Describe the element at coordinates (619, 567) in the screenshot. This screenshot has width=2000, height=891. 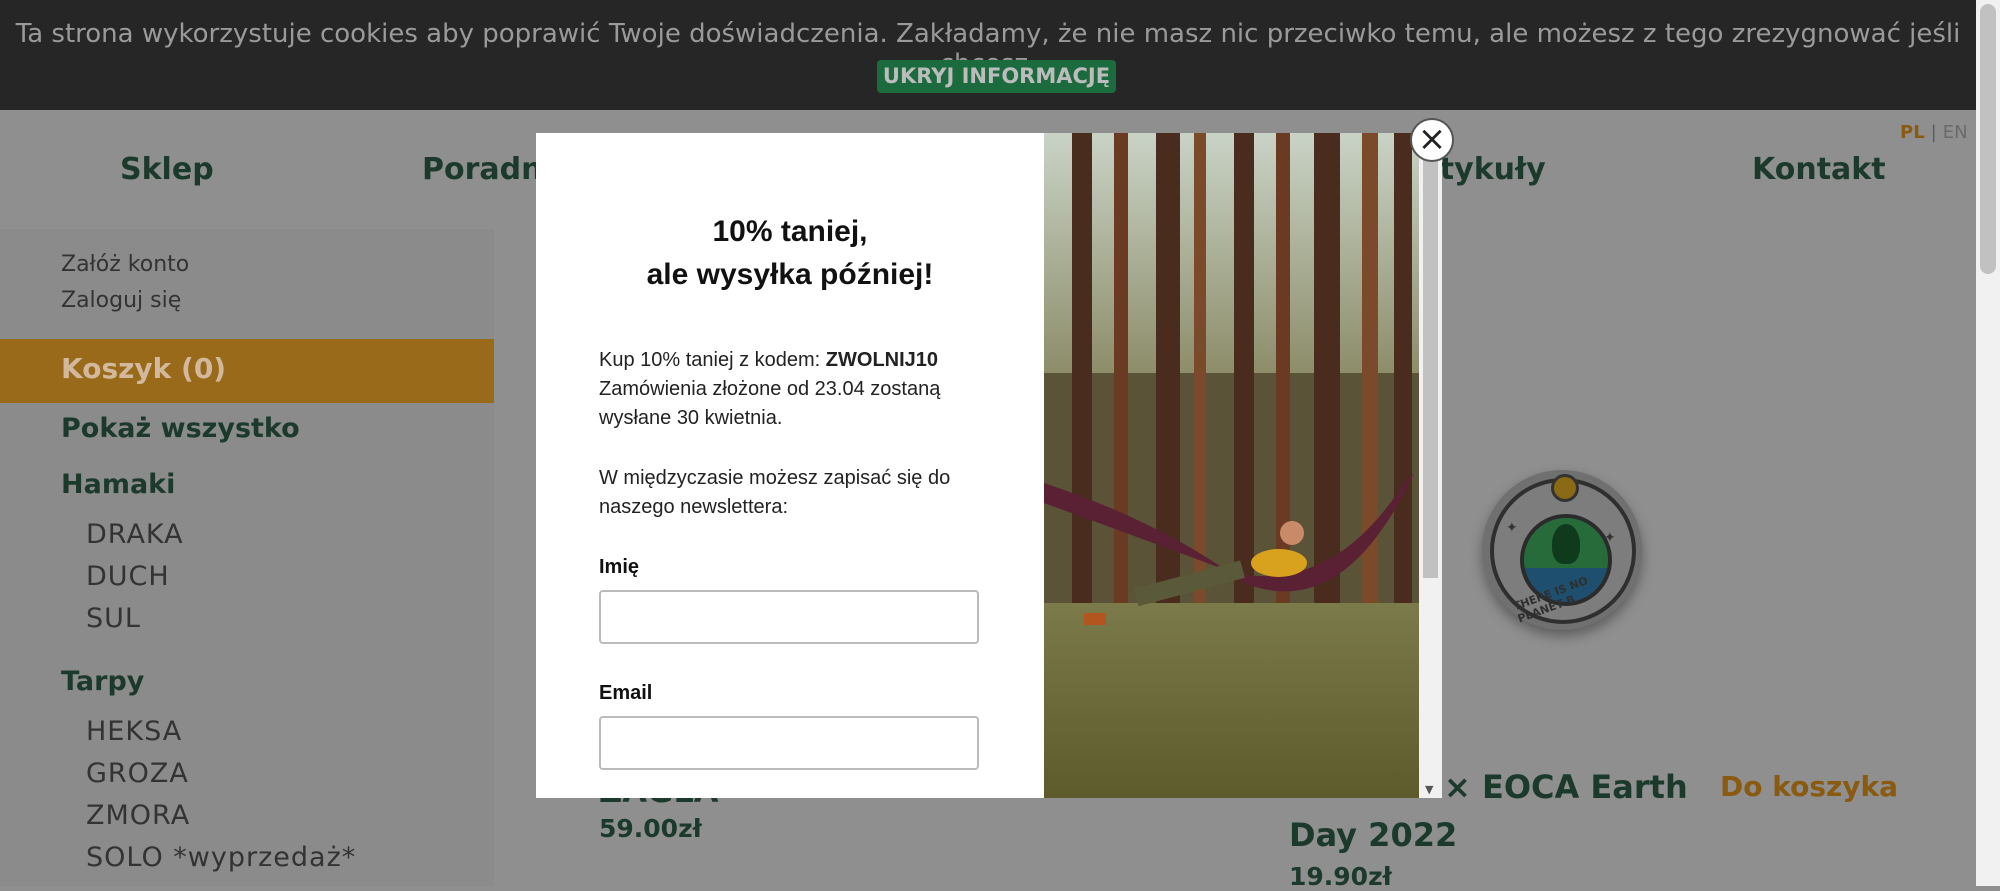
I see `name-label: Imię` at that location.